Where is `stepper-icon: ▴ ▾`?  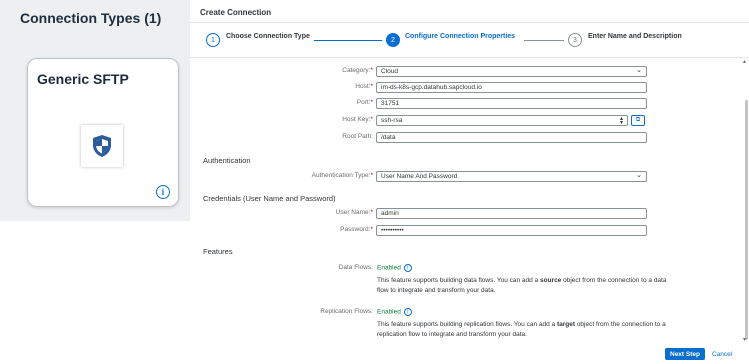
stepper-icon: ▴ ▾ is located at coordinates (621, 120).